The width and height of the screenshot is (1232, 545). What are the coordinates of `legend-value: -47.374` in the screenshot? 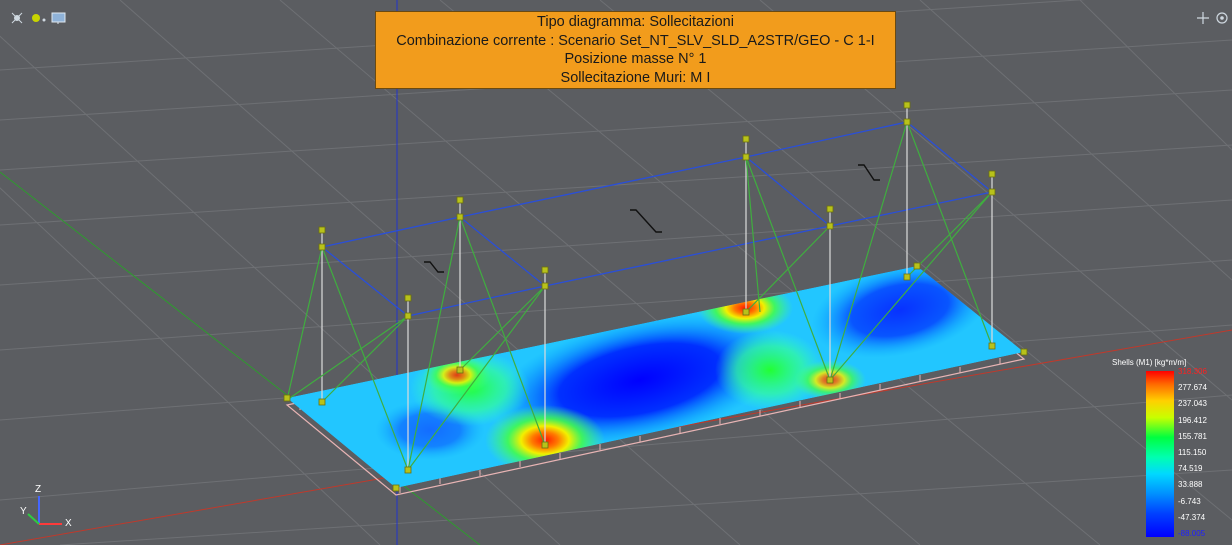 It's located at (1192, 517).